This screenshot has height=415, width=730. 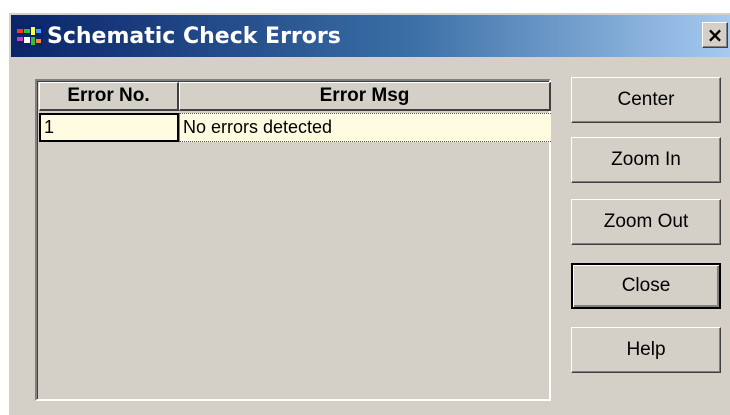 What do you see at coordinates (646, 222) in the screenshot?
I see `zoom-out-button: Zoom Out` at bounding box center [646, 222].